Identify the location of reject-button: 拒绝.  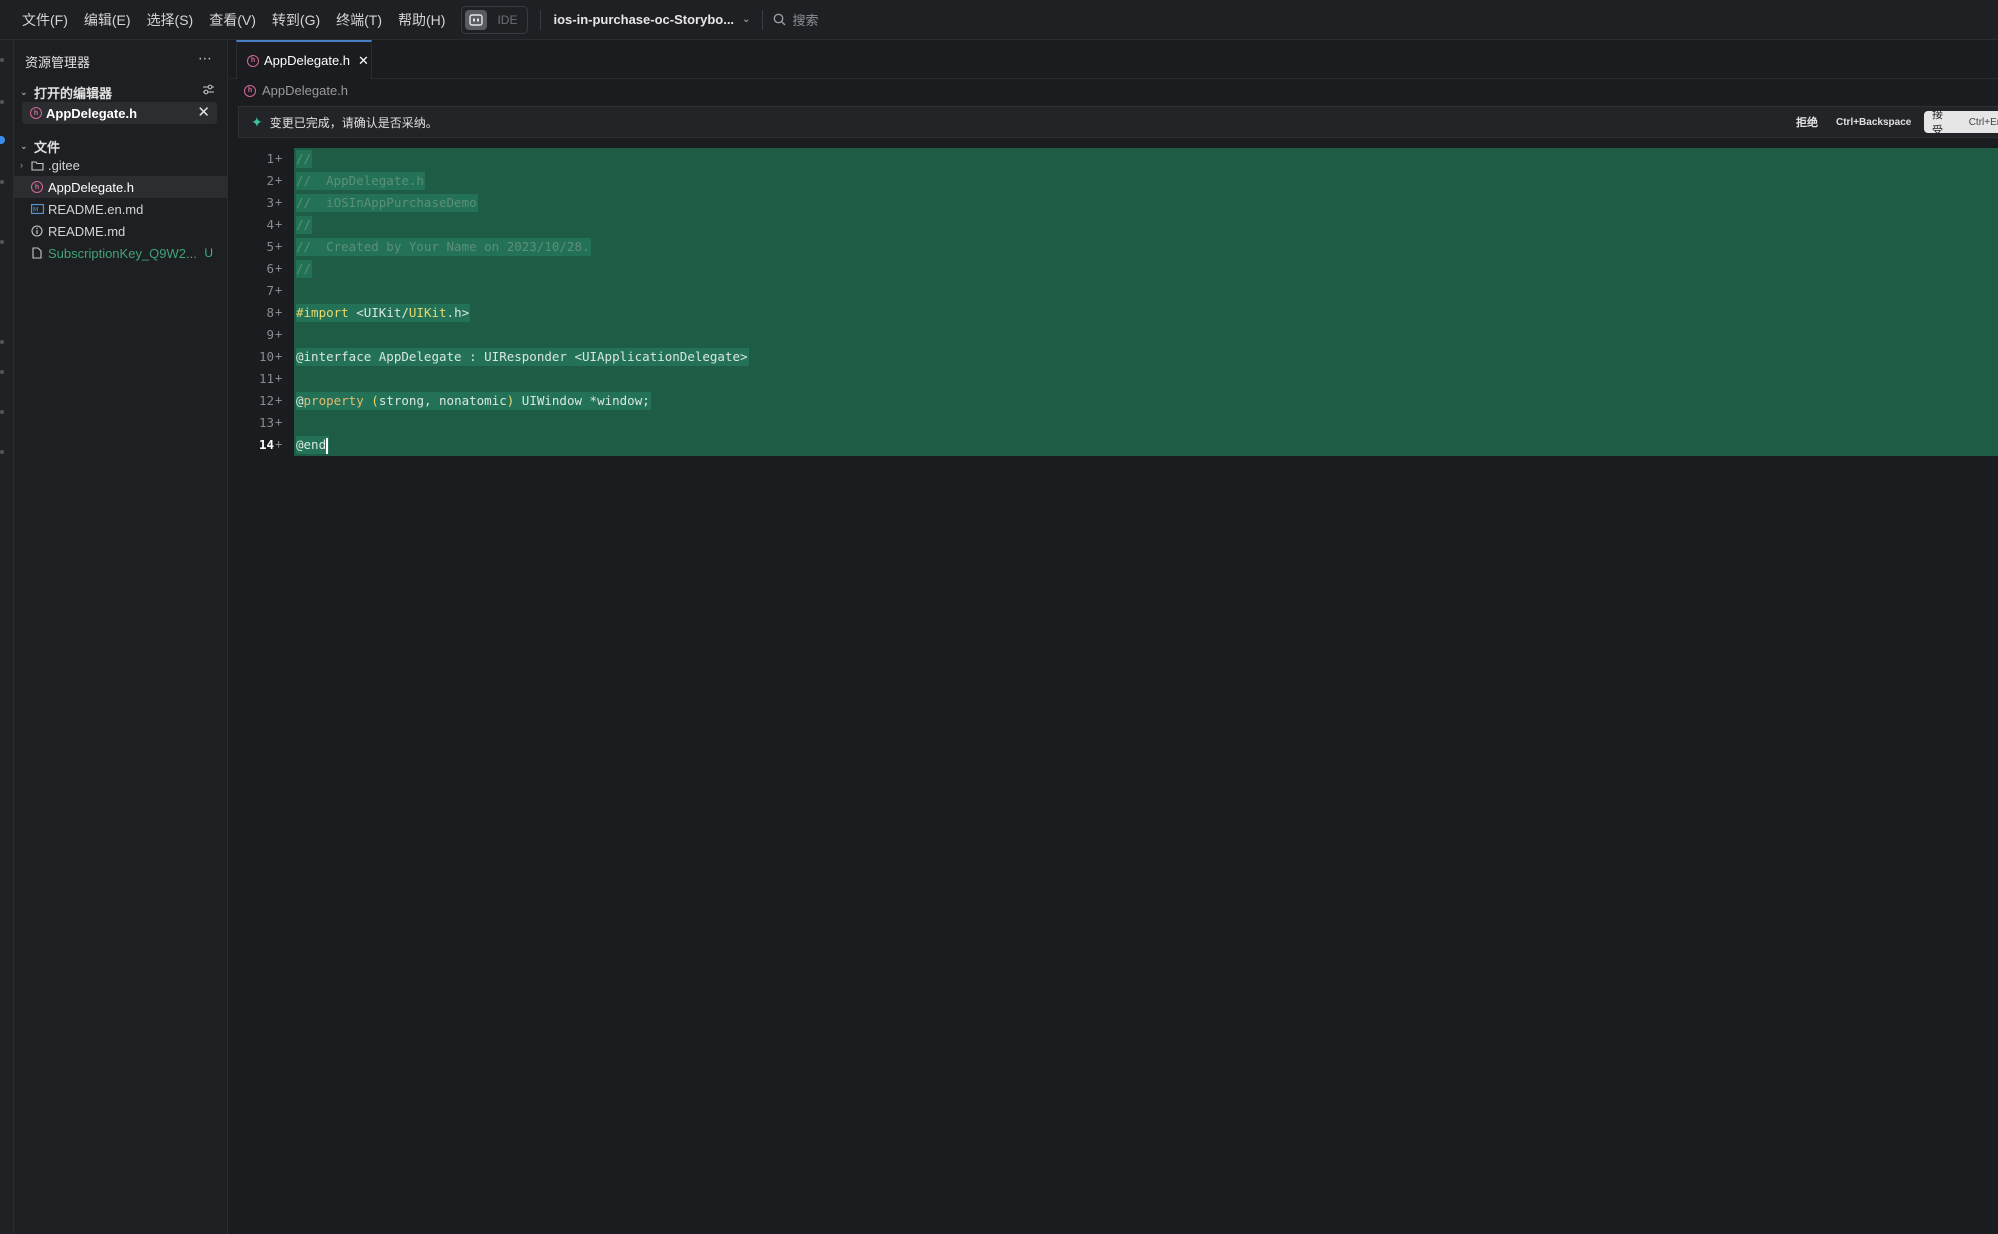
(1807, 122).